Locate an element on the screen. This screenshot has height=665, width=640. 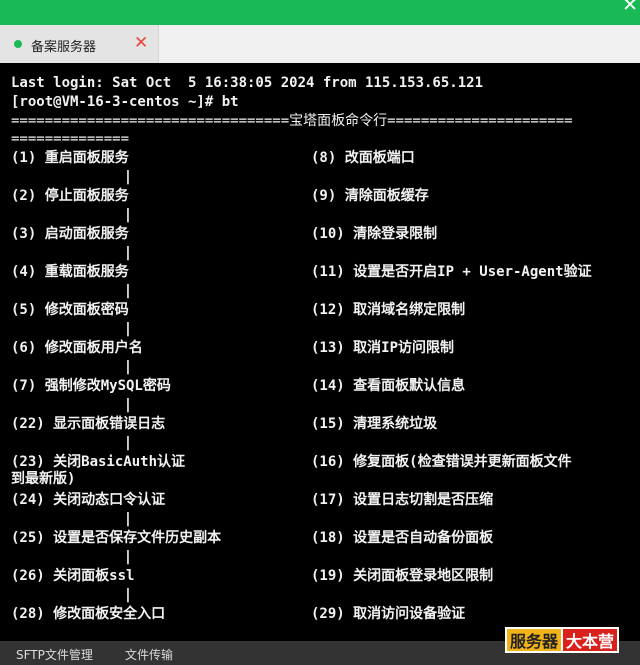
menu-option-left: (25) 设置是否保存文件历史副本 is located at coordinates (116, 538).